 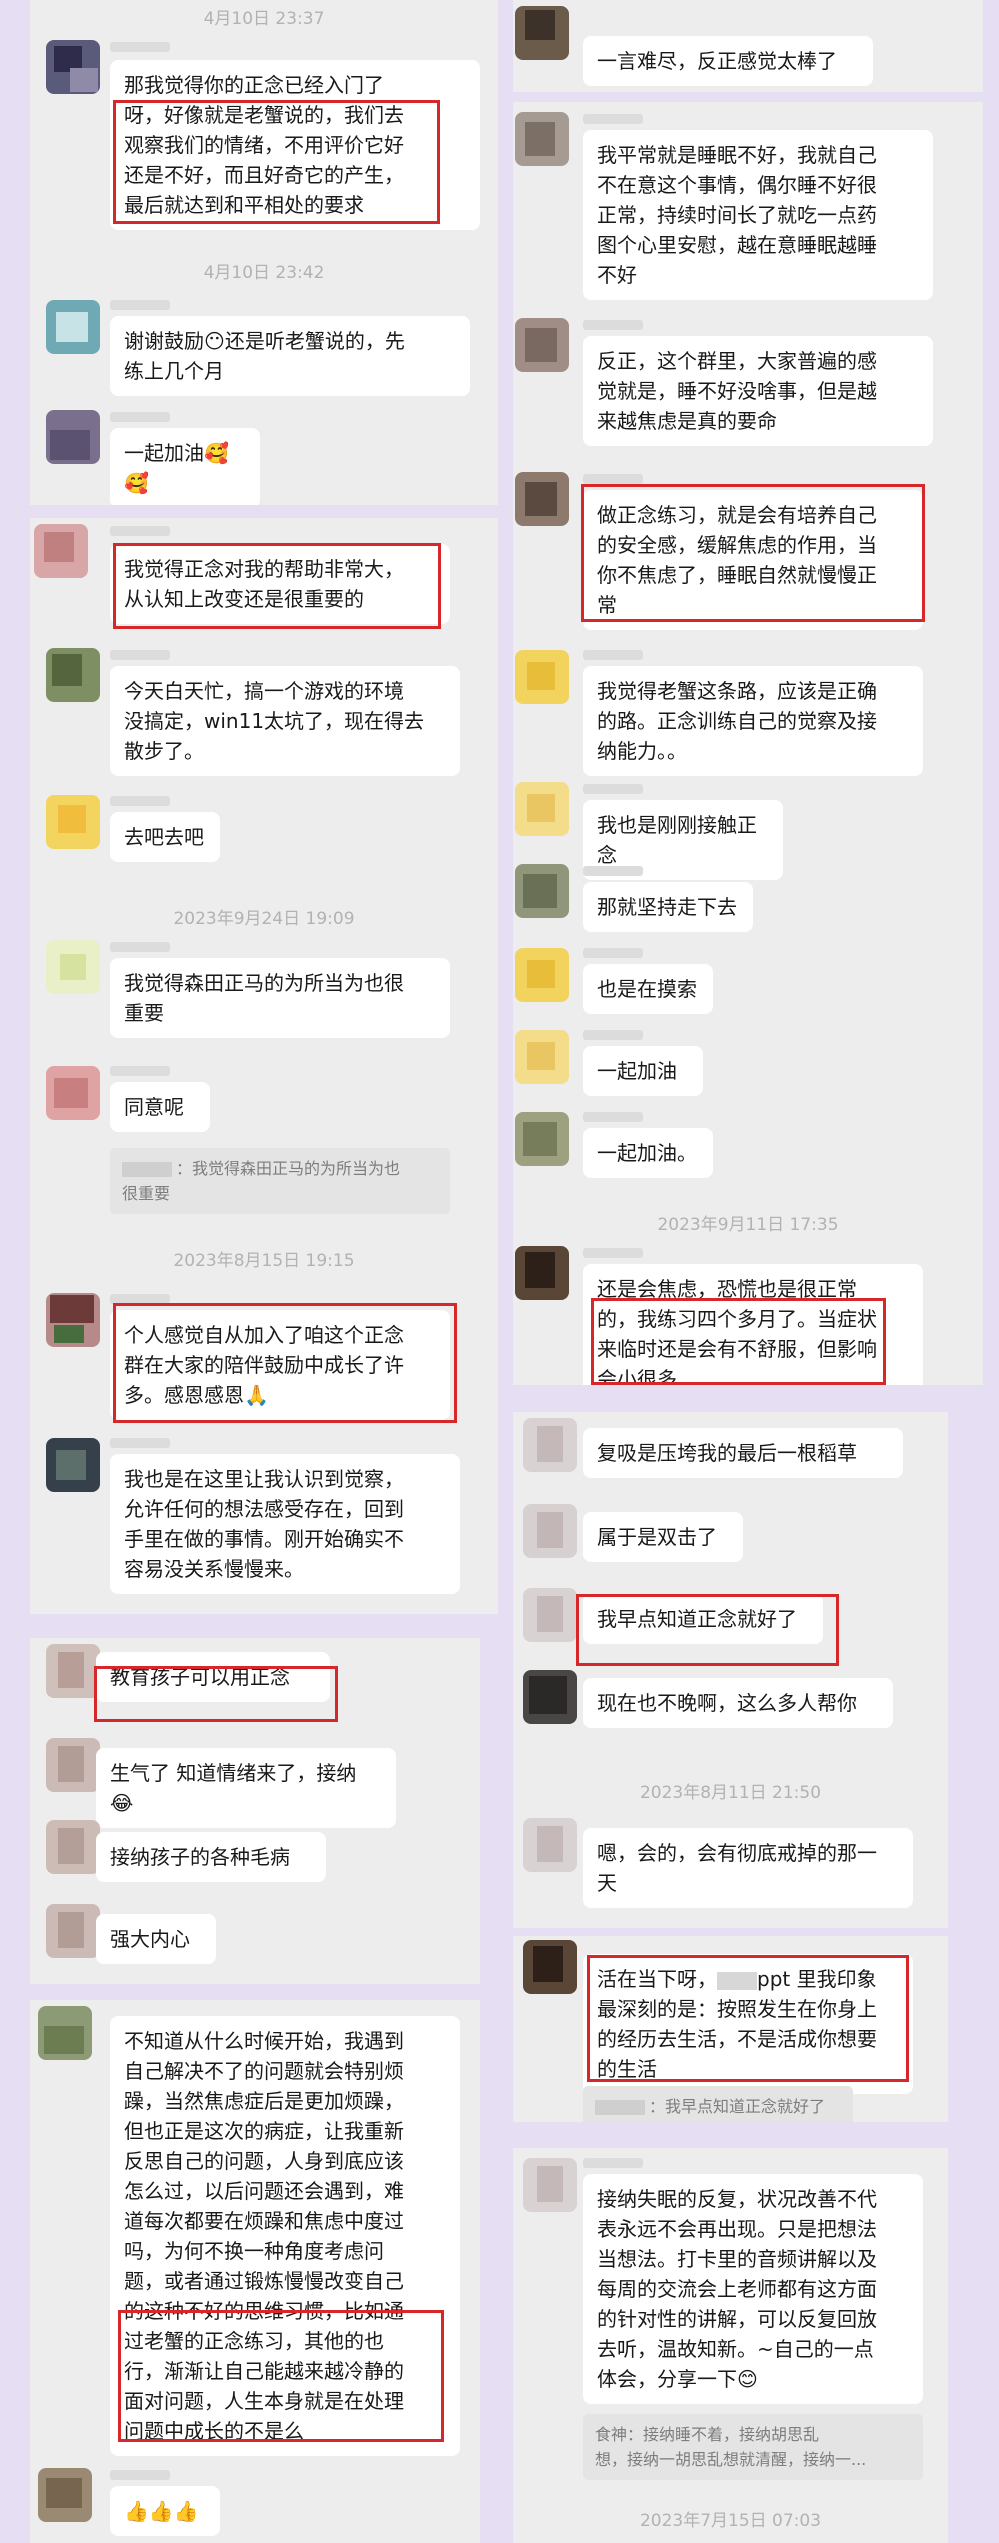 What do you see at coordinates (728, 61) in the screenshot?
I see `message-bubble: 一言难尽，反正感觉太棒了` at bounding box center [728, 61].